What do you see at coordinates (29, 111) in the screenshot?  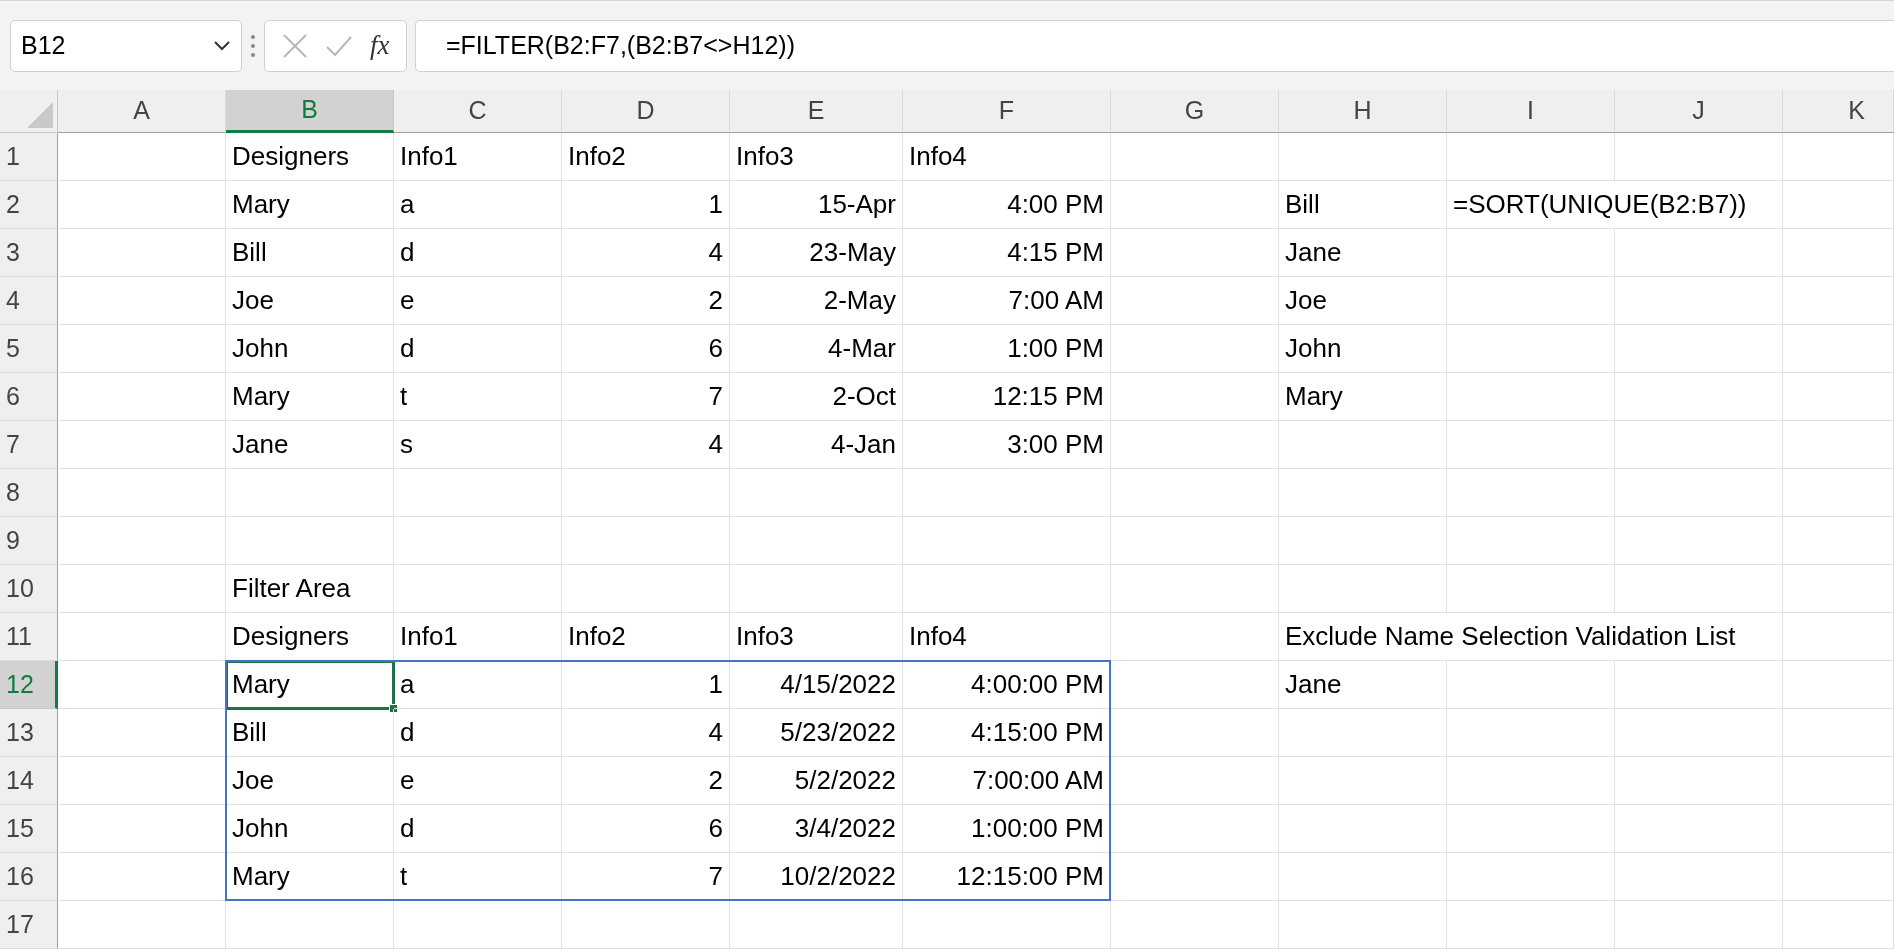 I see `select-all-button` at bounding box center [29, 111].